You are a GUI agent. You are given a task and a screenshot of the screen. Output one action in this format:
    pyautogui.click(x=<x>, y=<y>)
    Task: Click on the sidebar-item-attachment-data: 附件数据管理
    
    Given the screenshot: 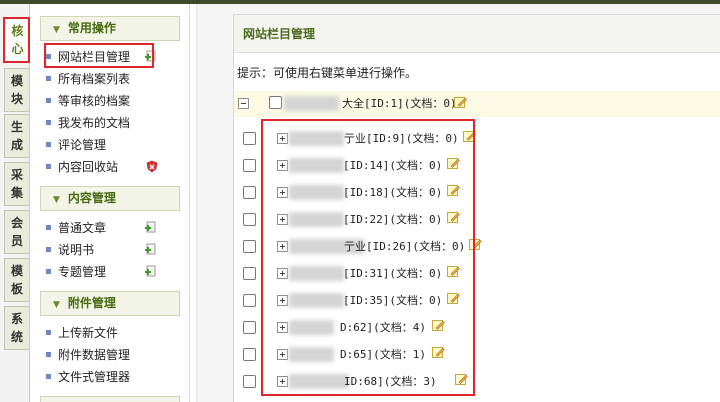 What is the action you would take?
    pyautogui.click(x=115, y=355)
    